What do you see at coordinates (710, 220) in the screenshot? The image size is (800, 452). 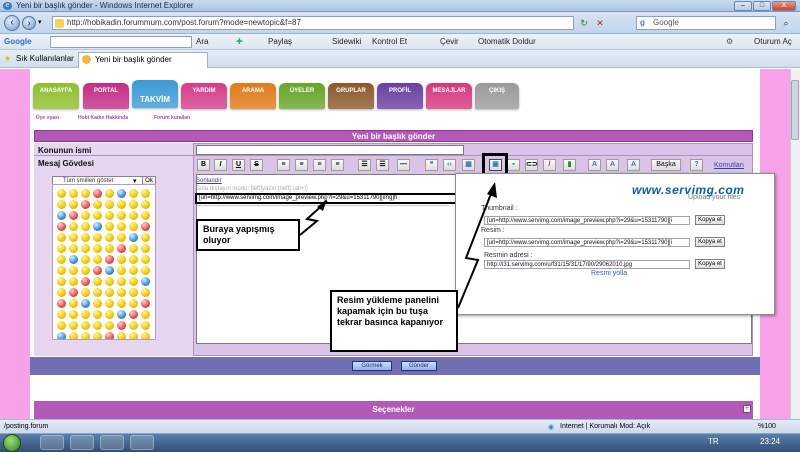 I see `copy-thumbnail-button: Kopya et` at bounding box center [710, 220].